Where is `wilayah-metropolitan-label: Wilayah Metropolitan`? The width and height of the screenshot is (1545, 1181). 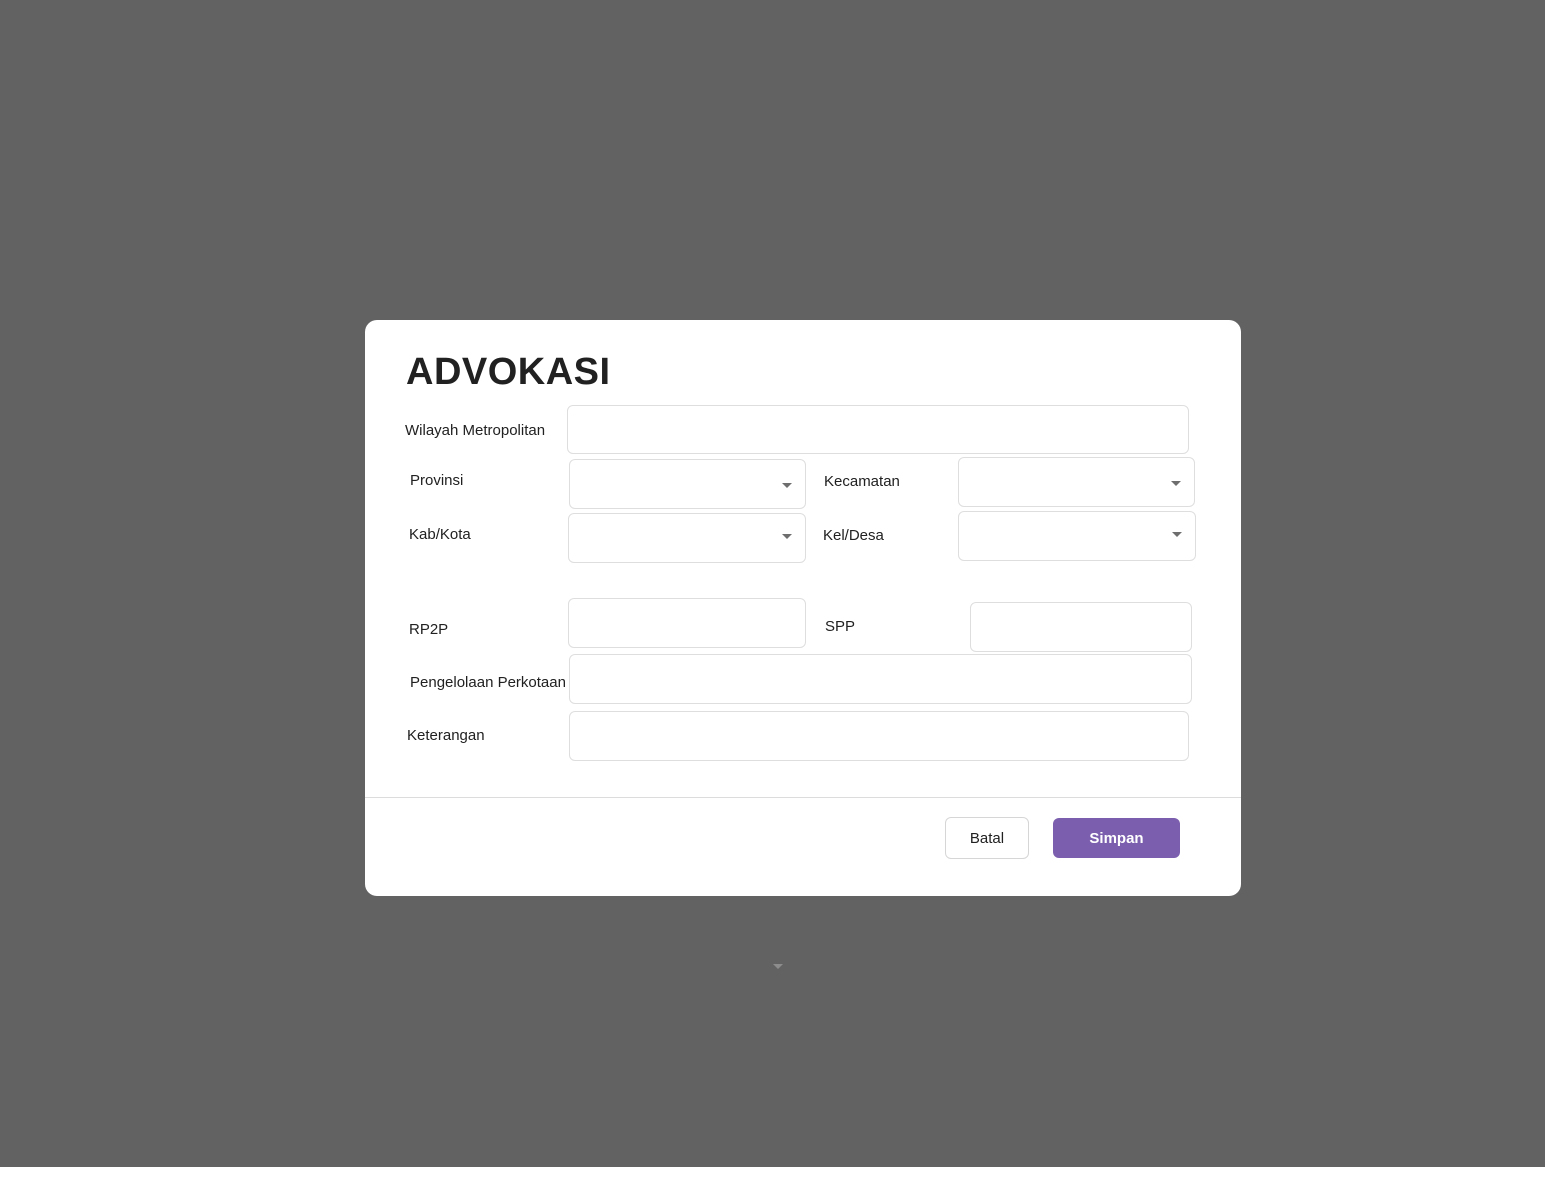 wilayah-metropolitan-label: Wilayah Metropolitan is located at coordinates (475, 430).